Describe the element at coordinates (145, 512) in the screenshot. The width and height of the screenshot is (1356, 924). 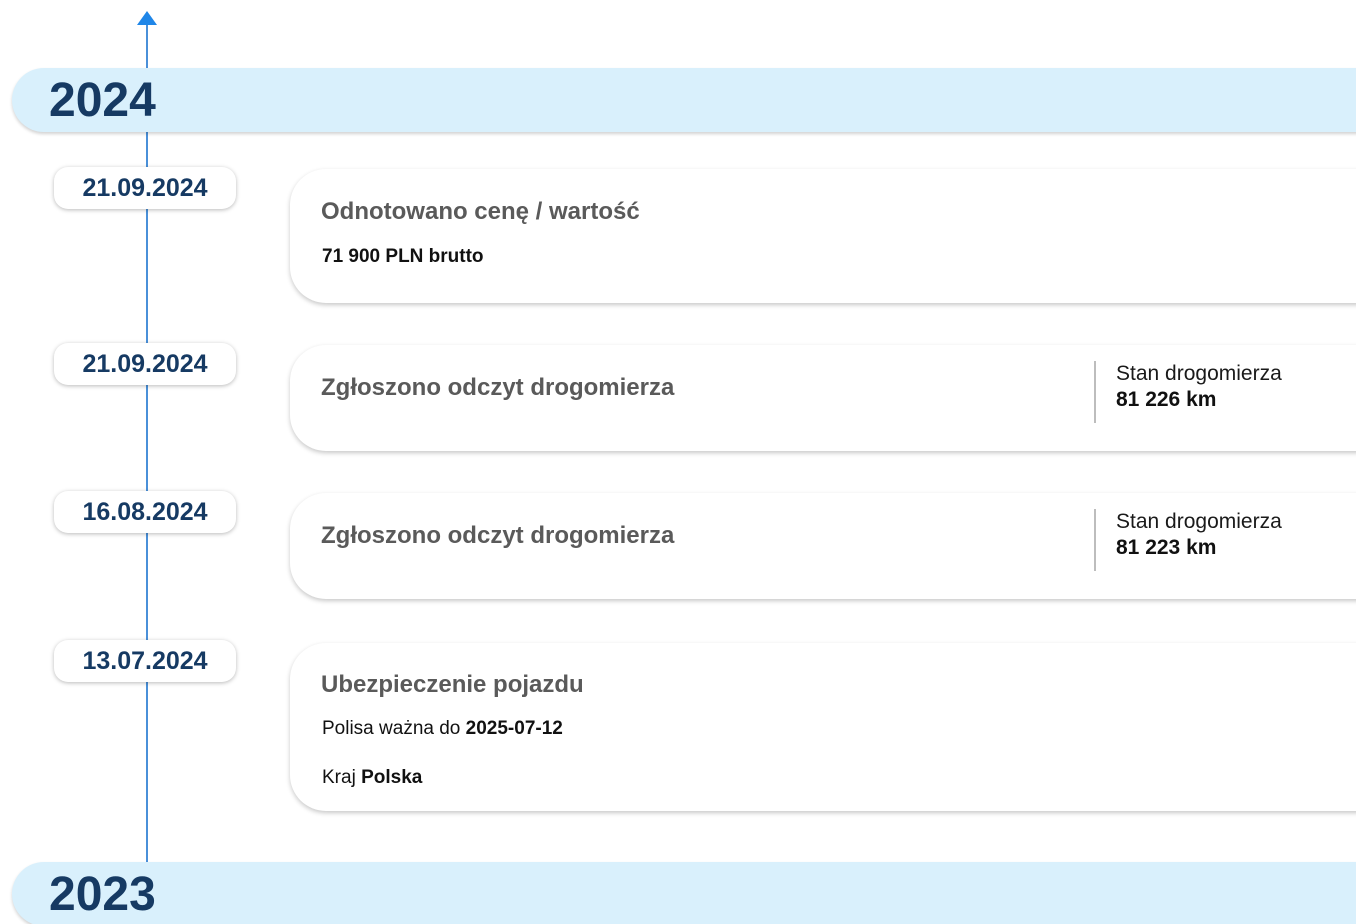
I see `event-date: 16.08.2024` at that location.